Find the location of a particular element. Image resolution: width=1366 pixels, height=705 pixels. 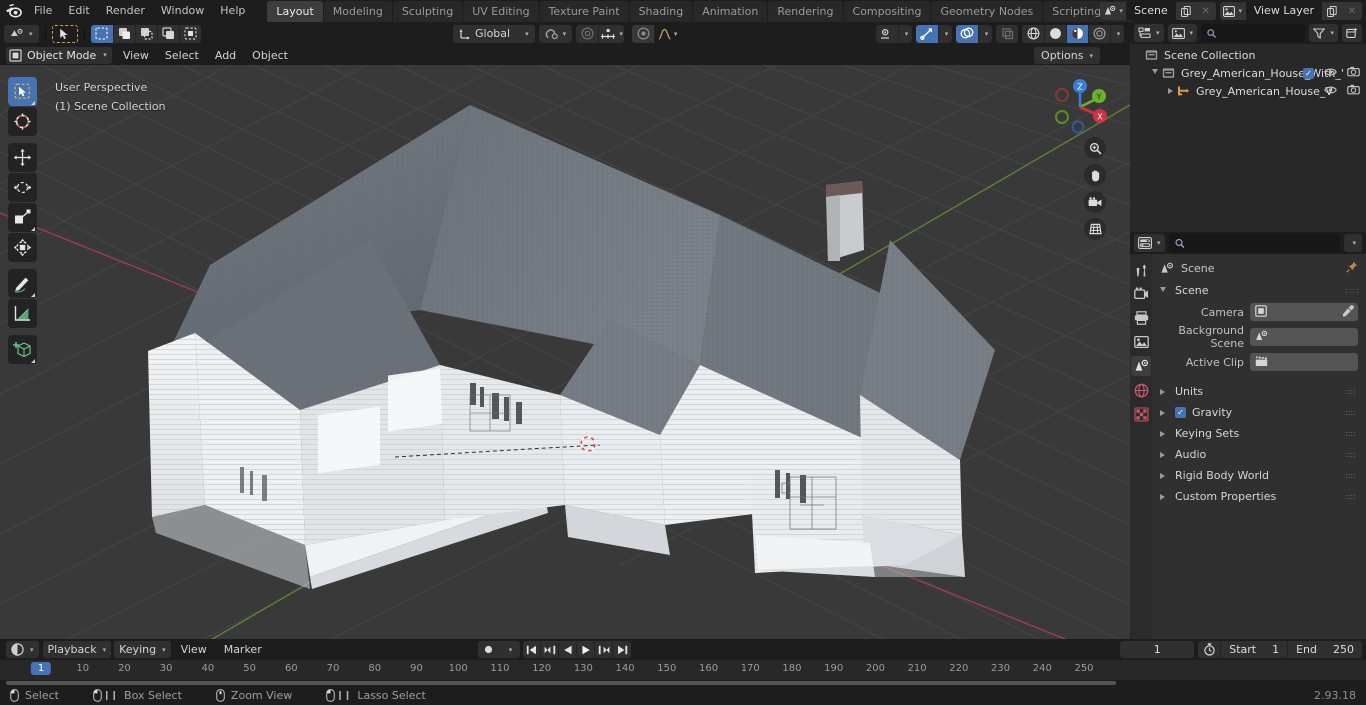

property-section-rigid-body-world: Rigid Body World:::: is located at coordinates (1259, 475).